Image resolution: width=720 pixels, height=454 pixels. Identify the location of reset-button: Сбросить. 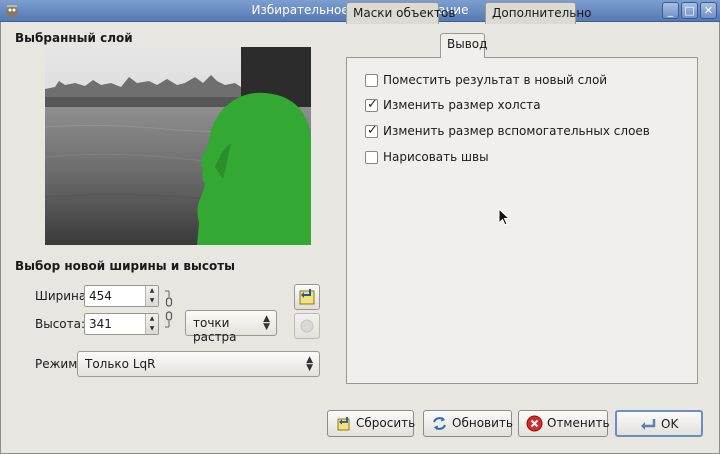
(371, 423).